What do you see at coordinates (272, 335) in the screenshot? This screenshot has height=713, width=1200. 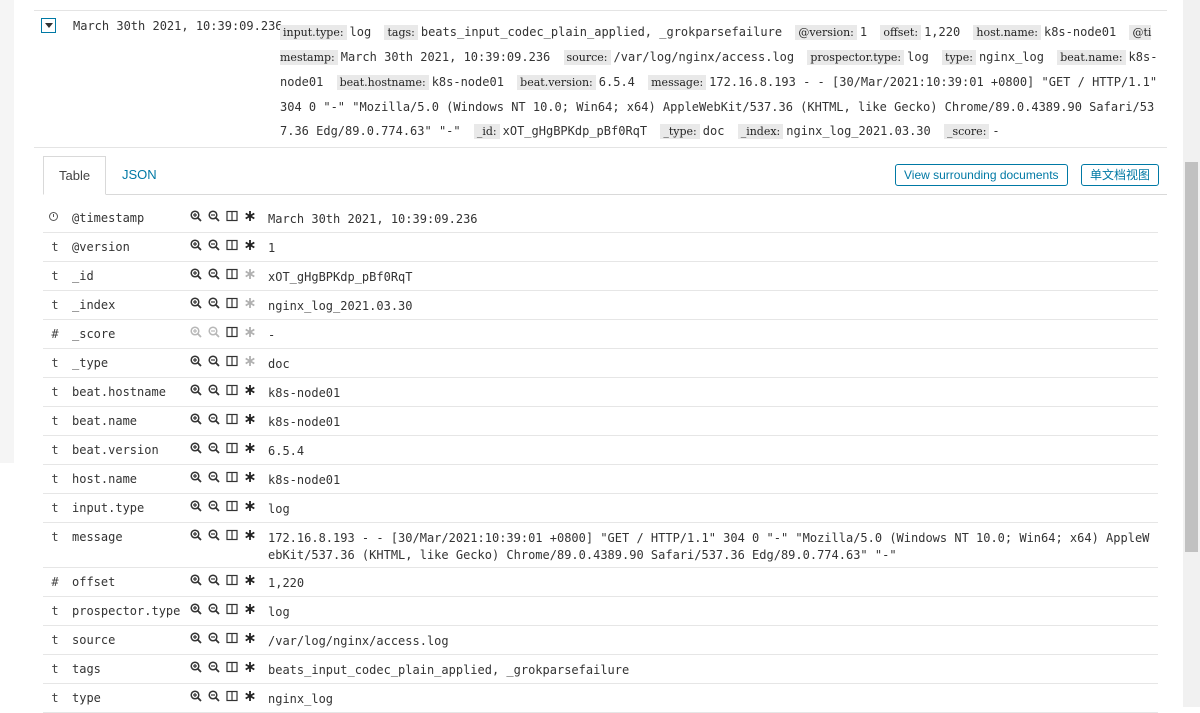 I see `field-value: -` at bounding box center [272, 335].